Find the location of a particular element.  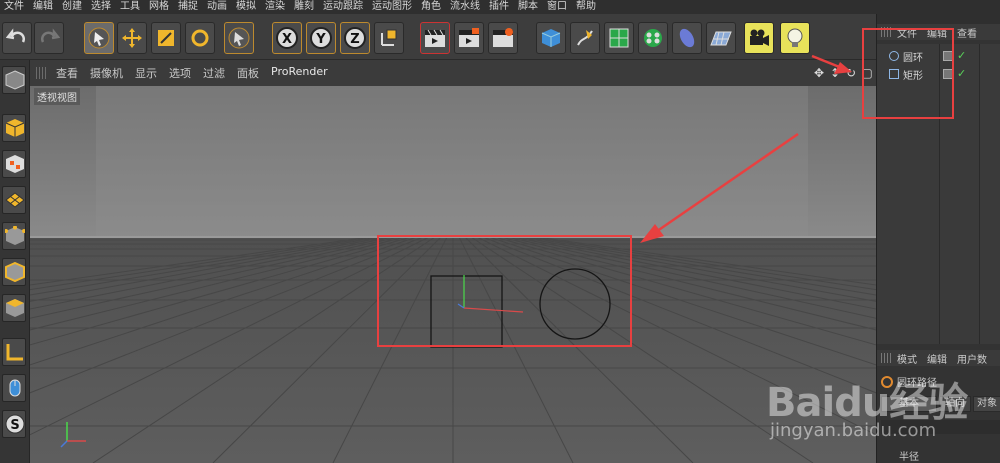

model-mode-button is located at coordinates (14, 128).